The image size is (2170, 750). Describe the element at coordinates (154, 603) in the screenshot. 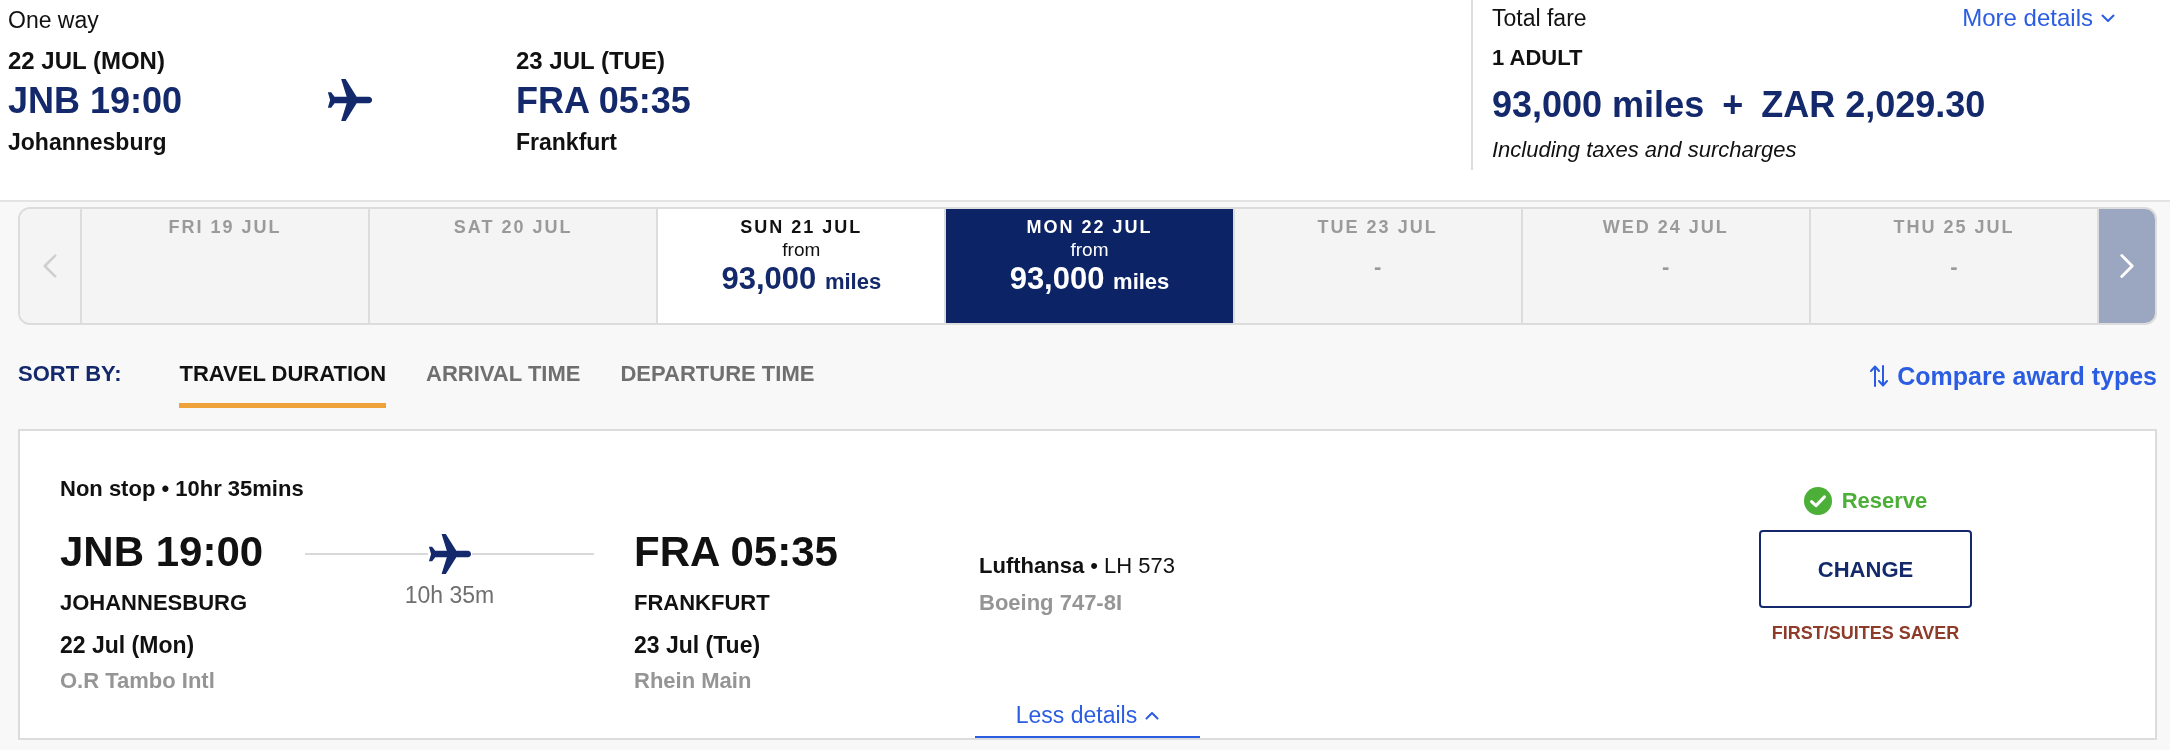

I see `city-name: JOHANNESBURG` at that location.